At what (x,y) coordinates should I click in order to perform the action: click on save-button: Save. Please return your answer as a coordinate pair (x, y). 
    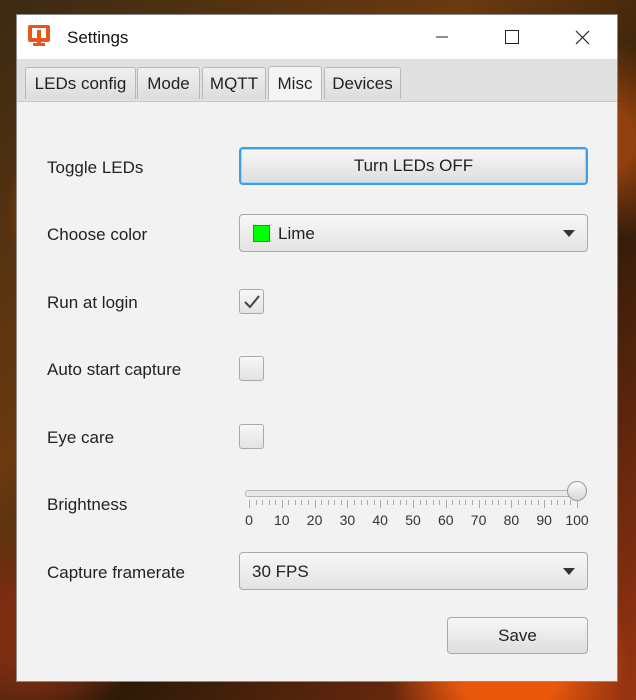
    Looking at the image, I should click on (517, 635).